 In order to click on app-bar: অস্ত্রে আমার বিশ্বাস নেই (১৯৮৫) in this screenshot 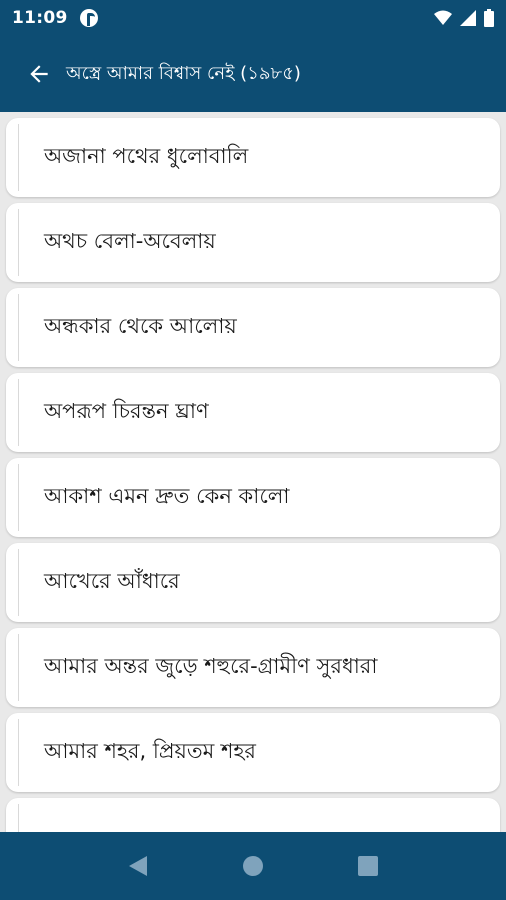, I will do `click(253, 74)`.